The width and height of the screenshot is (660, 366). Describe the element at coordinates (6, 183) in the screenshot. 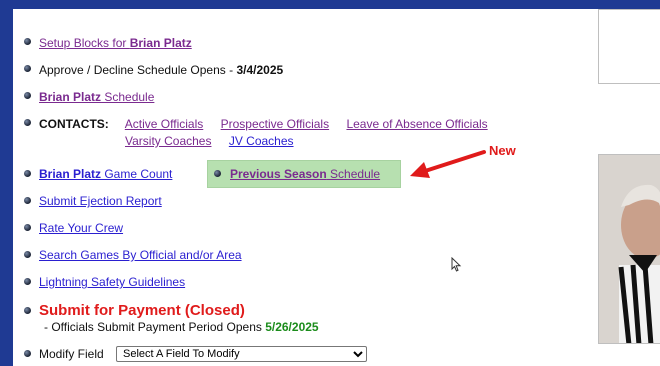

I see `left-nav-bar` at that location.